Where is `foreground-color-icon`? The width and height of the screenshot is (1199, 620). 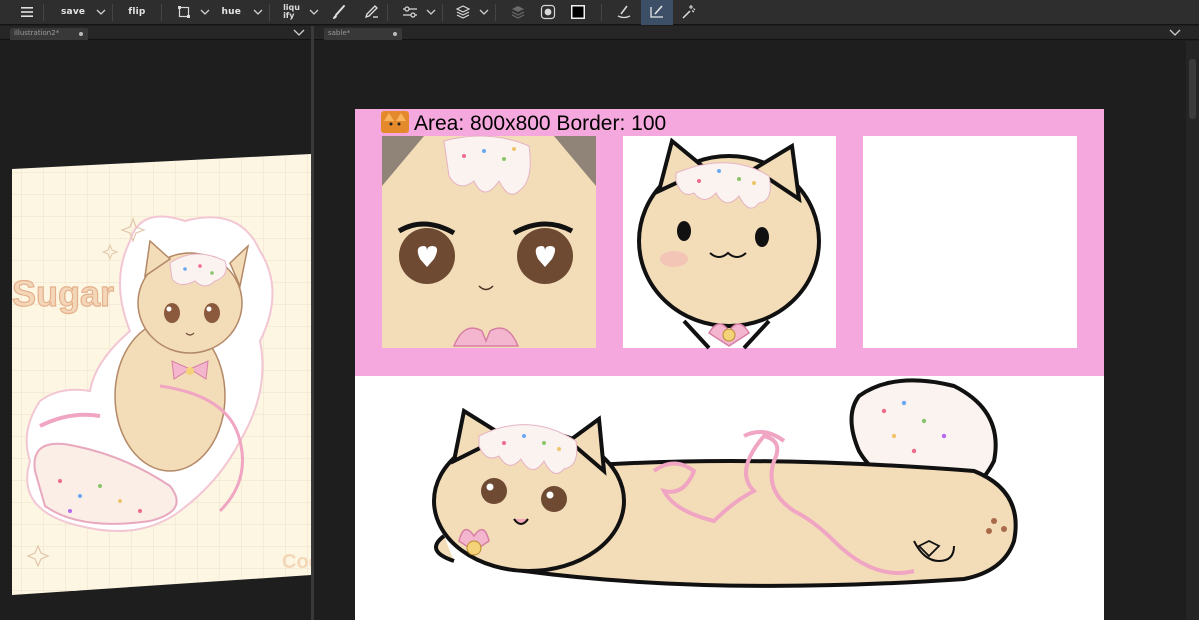 foreground-color-icon is located at coordinates (577, 12).